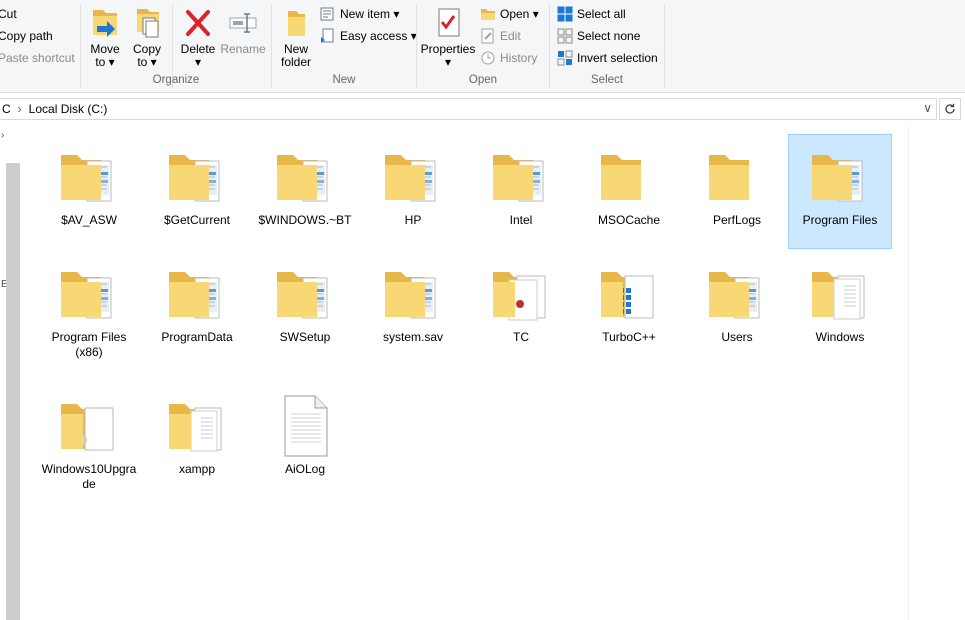 This screenshot has height=620, width=965. What do you see at coordinates (305, 220) in the screenshot?
I see `item-label: $WINDOWS.~BT` at bounding box center [305, 220].